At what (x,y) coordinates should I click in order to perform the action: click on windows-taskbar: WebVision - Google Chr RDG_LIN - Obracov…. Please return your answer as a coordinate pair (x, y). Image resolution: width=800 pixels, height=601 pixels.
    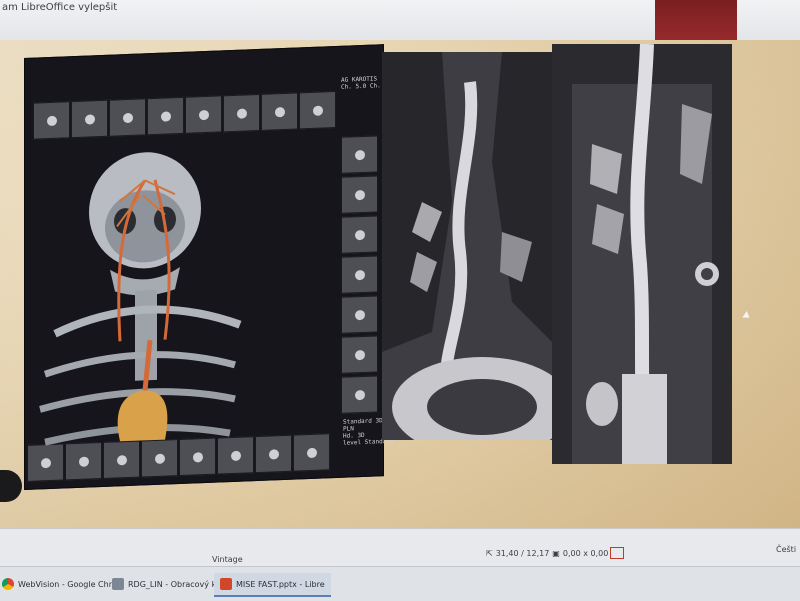
    Looking at the image, I should click on (400, 583).